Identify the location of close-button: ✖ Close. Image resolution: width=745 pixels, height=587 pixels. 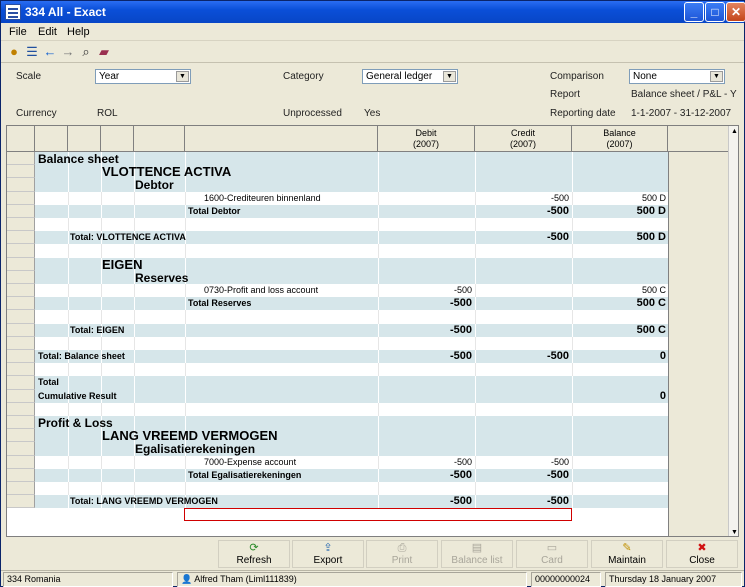
(702, 554).